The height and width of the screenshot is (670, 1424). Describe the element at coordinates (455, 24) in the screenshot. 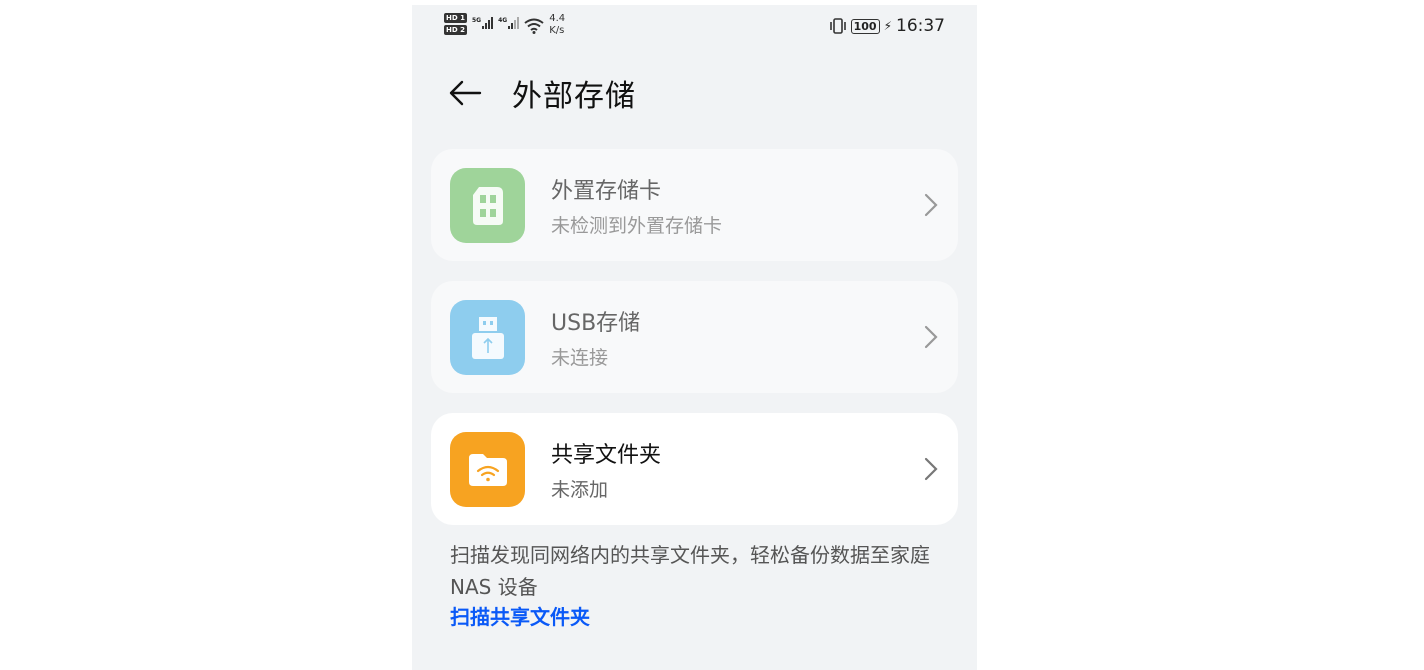

I see `sim-indicators: HD 1 HD 2` at that location.